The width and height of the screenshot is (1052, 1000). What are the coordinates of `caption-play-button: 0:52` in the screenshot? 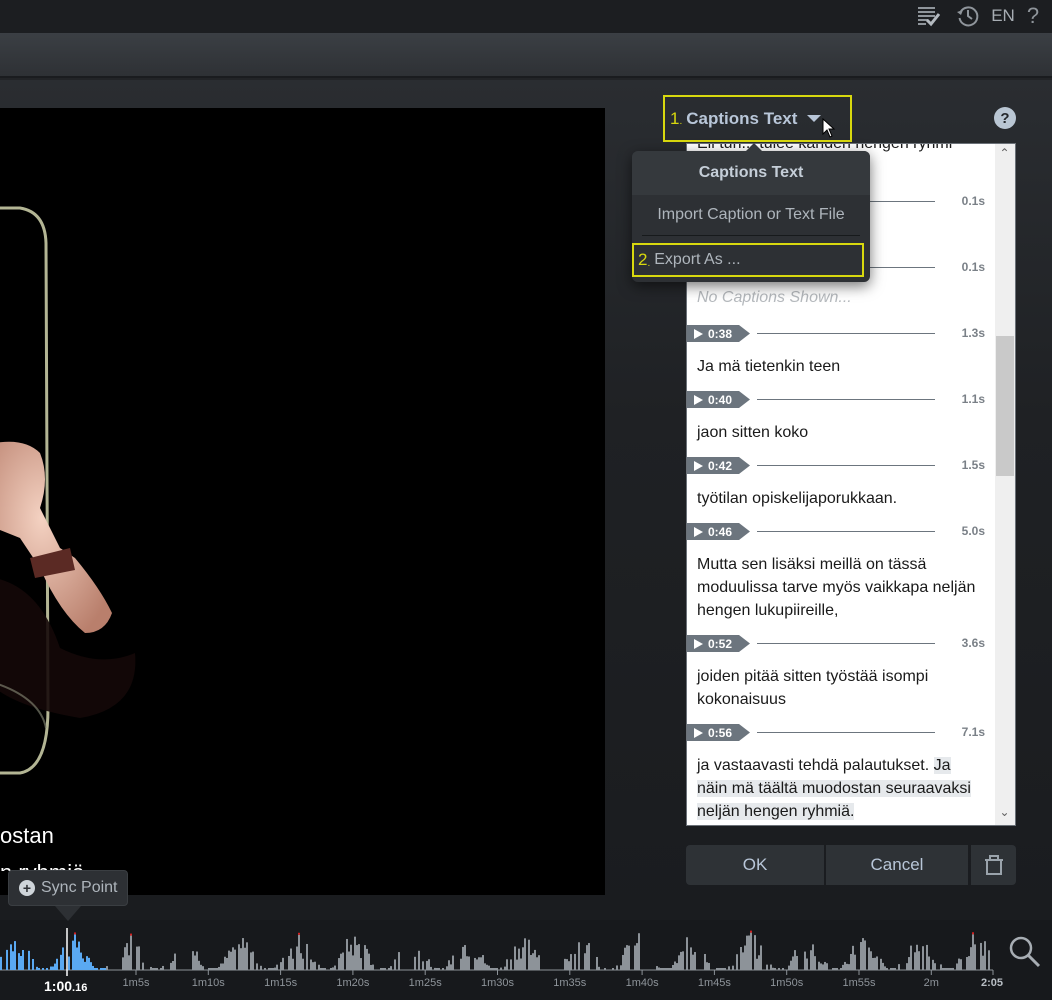 It's located at (718, 643).